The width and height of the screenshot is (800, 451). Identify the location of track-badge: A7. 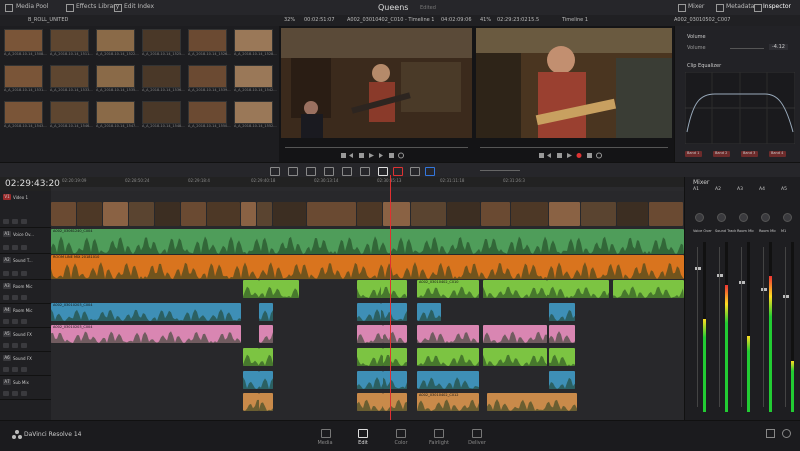
(7, 382).